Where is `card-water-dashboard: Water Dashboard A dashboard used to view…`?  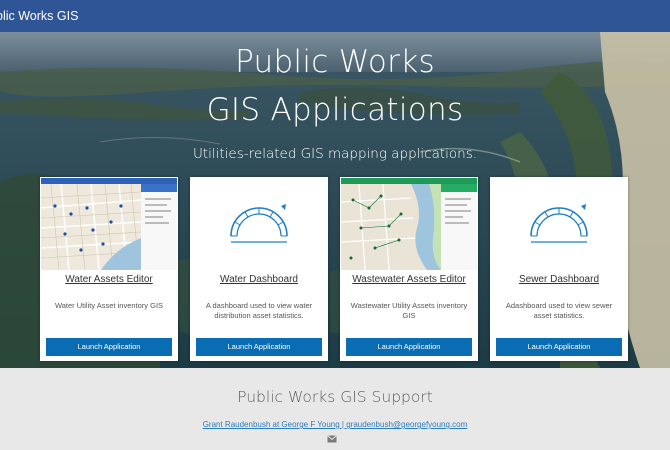
card-water-dashboard: Water Dashboard A dashboard used to view… is located at coordinates (259, 269).